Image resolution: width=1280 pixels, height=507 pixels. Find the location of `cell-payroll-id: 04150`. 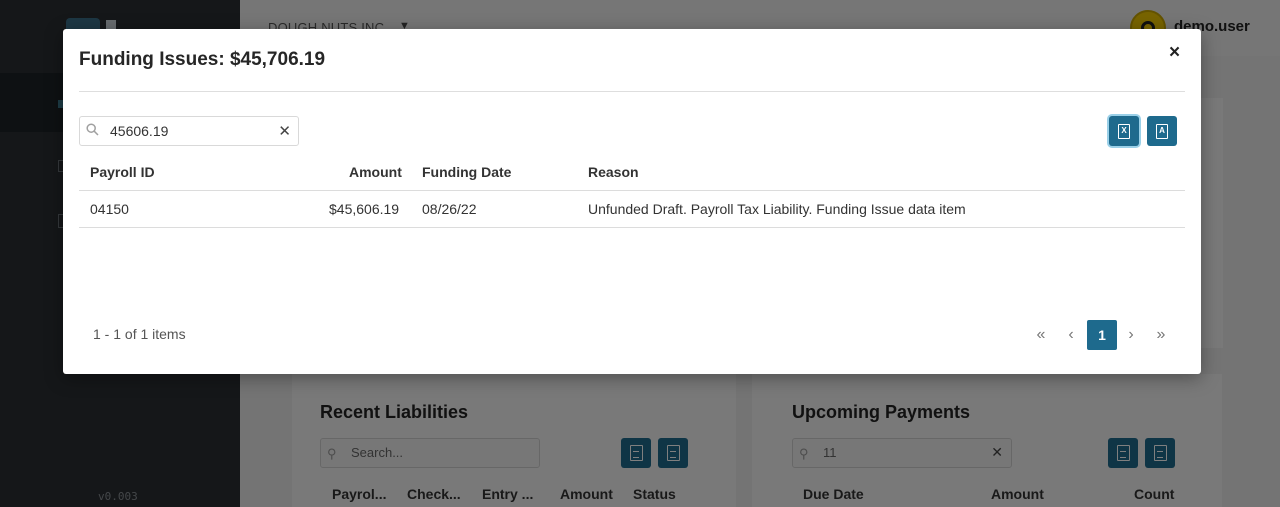

cell-payroll-id: 04150 is located at coordinates (109, 209).